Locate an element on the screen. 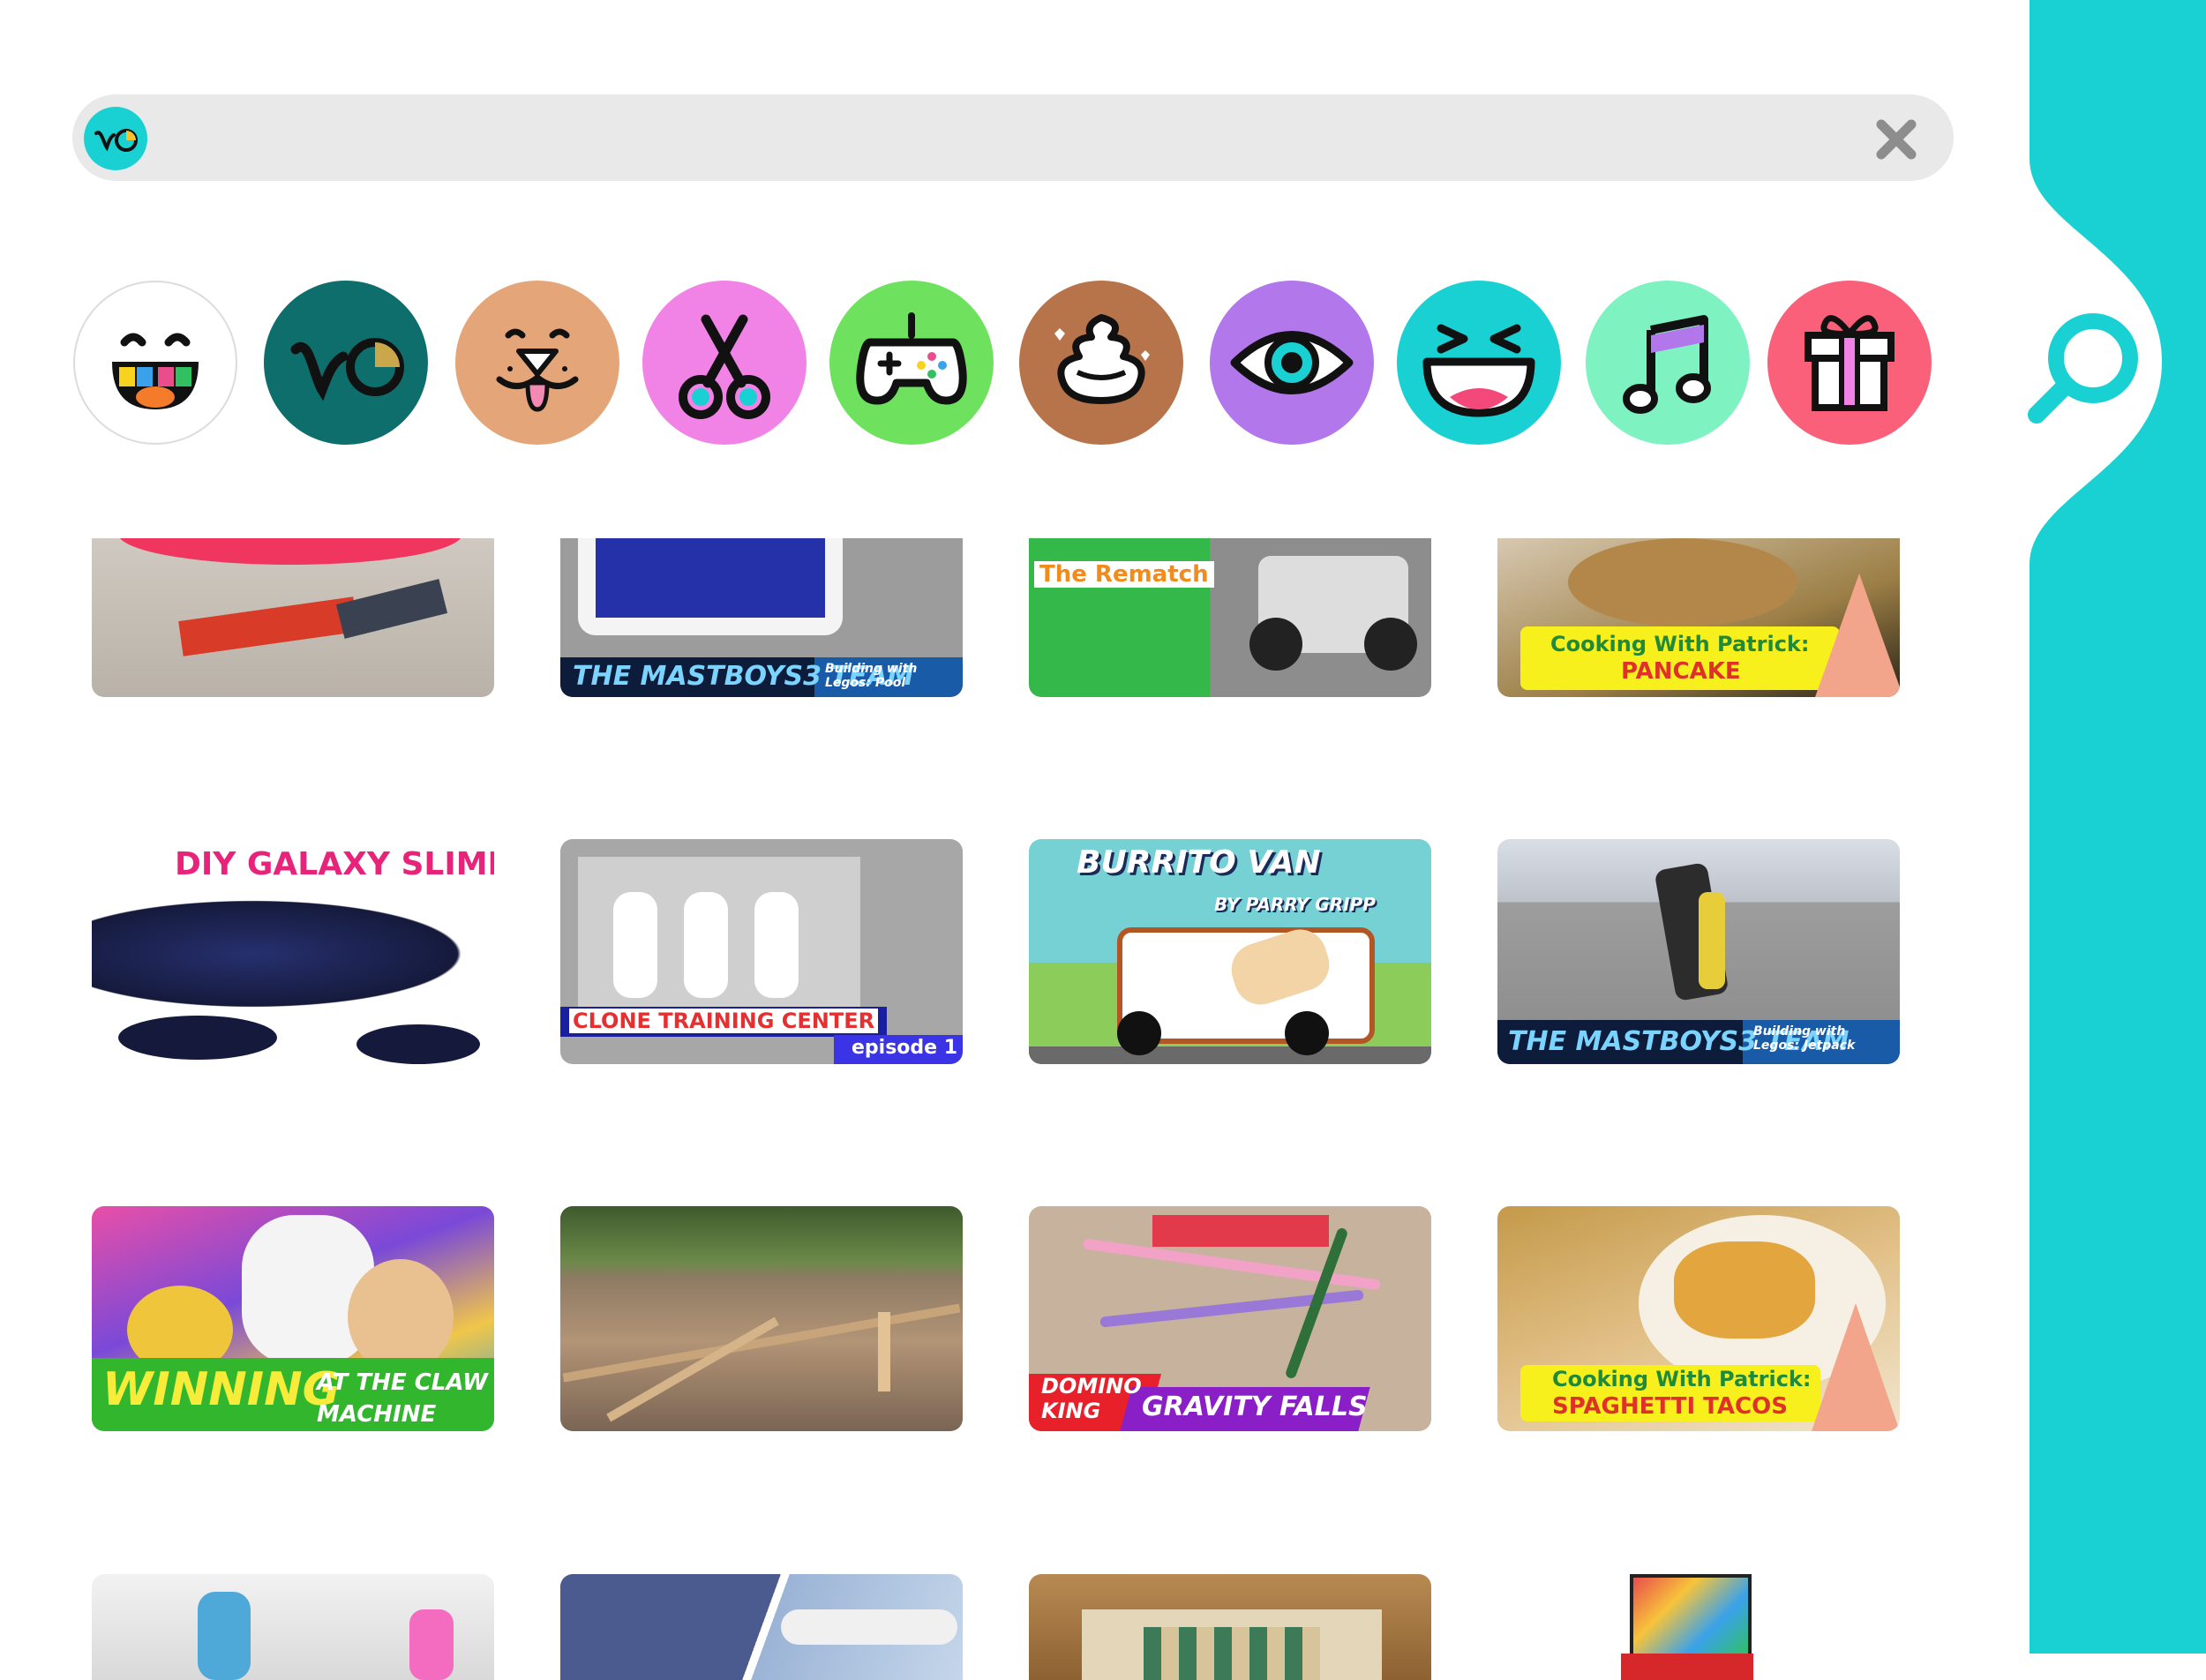 This screenshot has height=1680, width=2206. category-funny is located at coordinates (1479, 363).